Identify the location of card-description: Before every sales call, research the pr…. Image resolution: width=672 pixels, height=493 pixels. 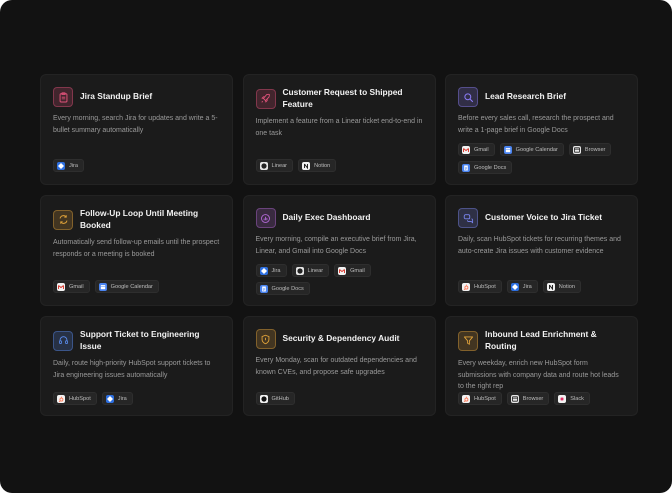
(536, 124).